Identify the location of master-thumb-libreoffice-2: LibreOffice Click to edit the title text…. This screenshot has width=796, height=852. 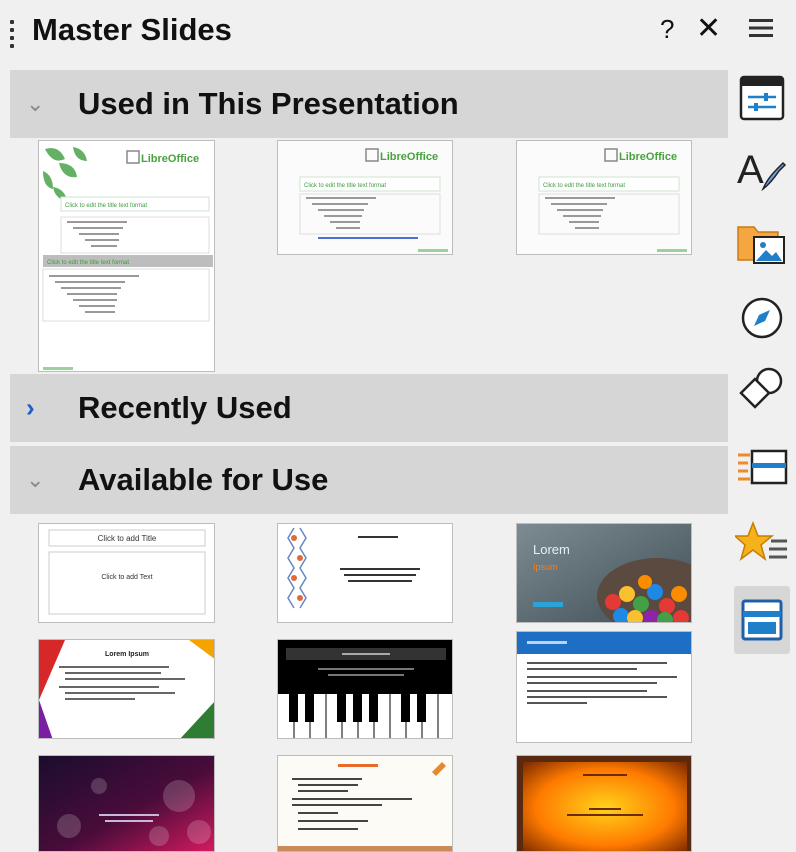
(365, 197).